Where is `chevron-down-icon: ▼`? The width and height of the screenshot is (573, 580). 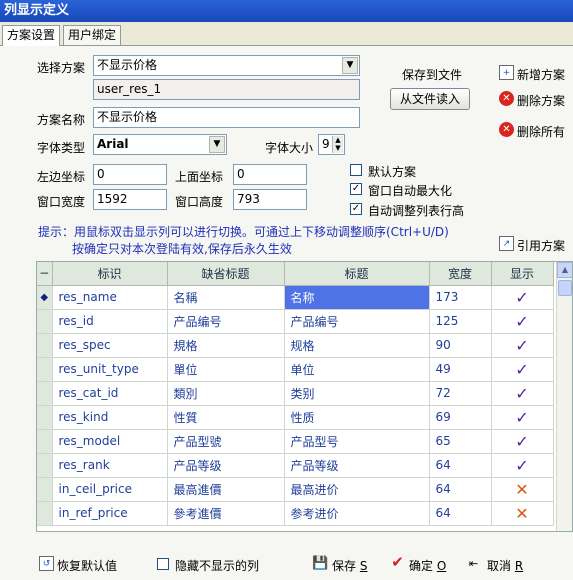
chevron-down-icon: ▼ is located at coordinates (217, 144).